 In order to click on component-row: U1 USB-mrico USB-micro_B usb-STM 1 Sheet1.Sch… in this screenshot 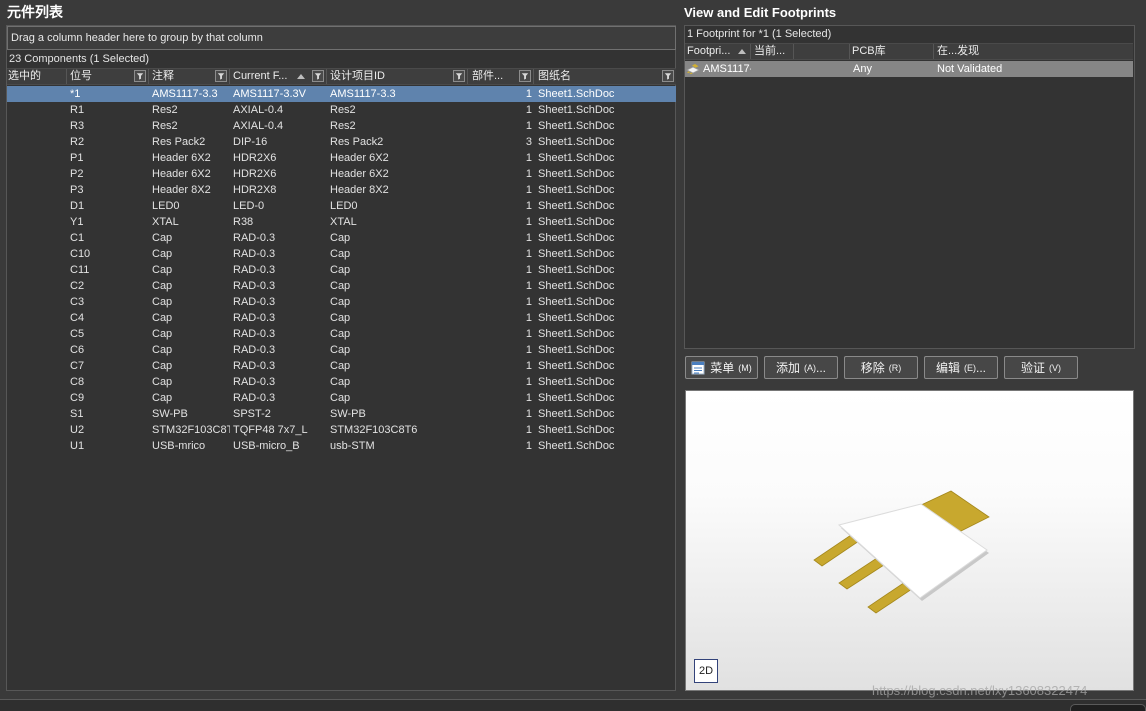, I will do `click(341, 446)`.